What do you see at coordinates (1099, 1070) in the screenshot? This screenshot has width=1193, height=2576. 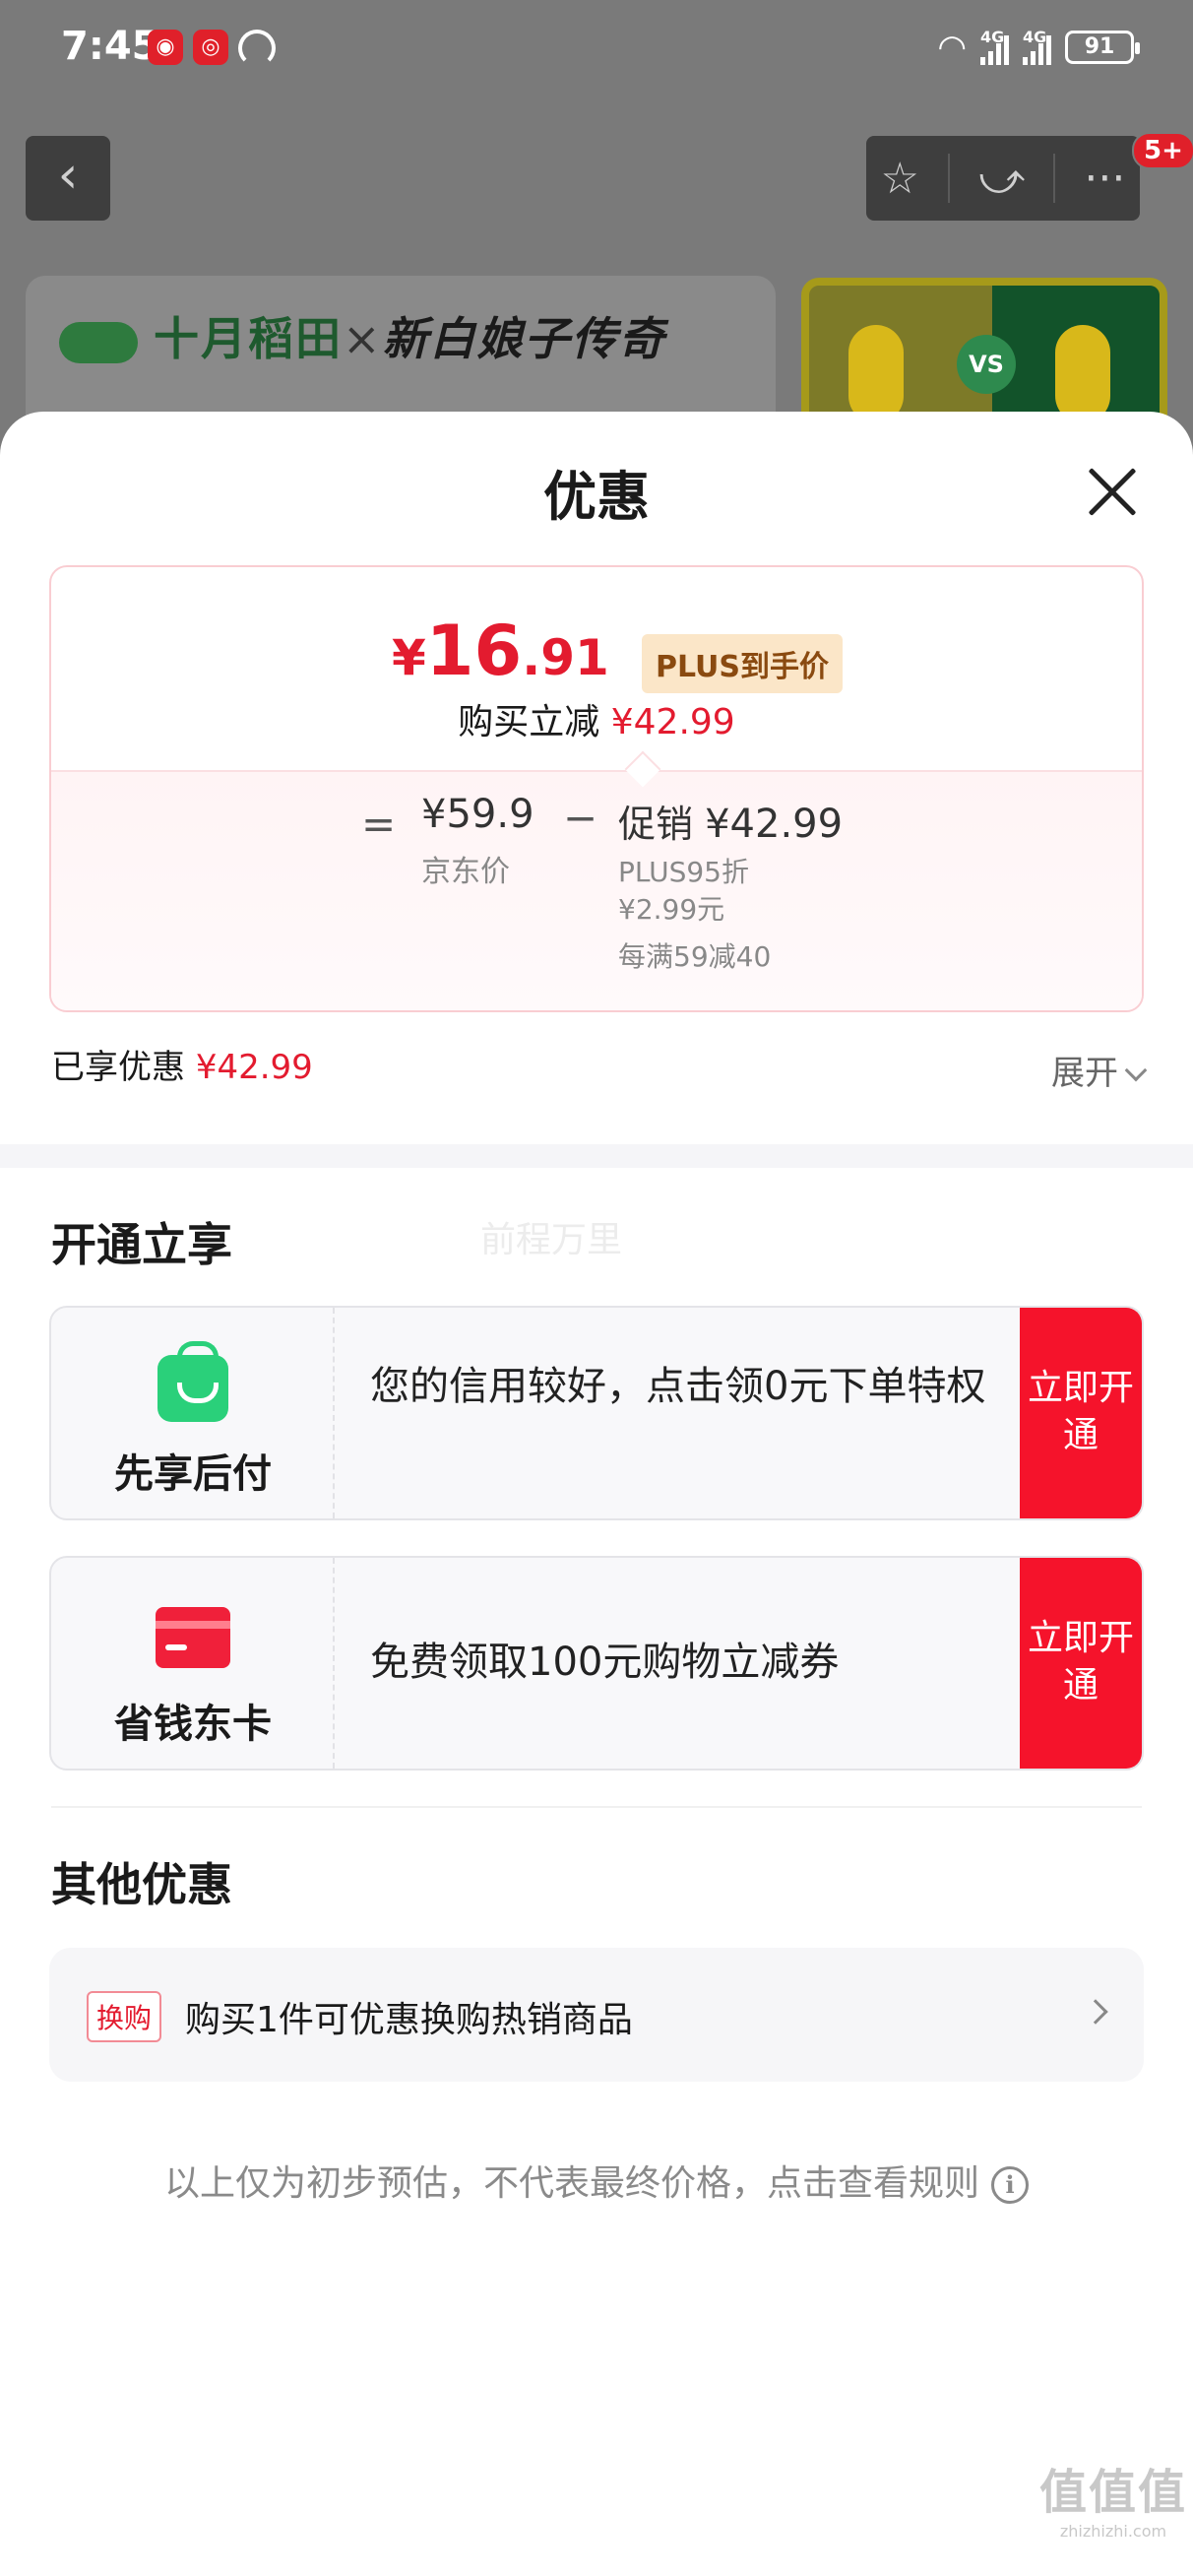 I see `expand-button: 展开` at bounding box center [1099, 1070].